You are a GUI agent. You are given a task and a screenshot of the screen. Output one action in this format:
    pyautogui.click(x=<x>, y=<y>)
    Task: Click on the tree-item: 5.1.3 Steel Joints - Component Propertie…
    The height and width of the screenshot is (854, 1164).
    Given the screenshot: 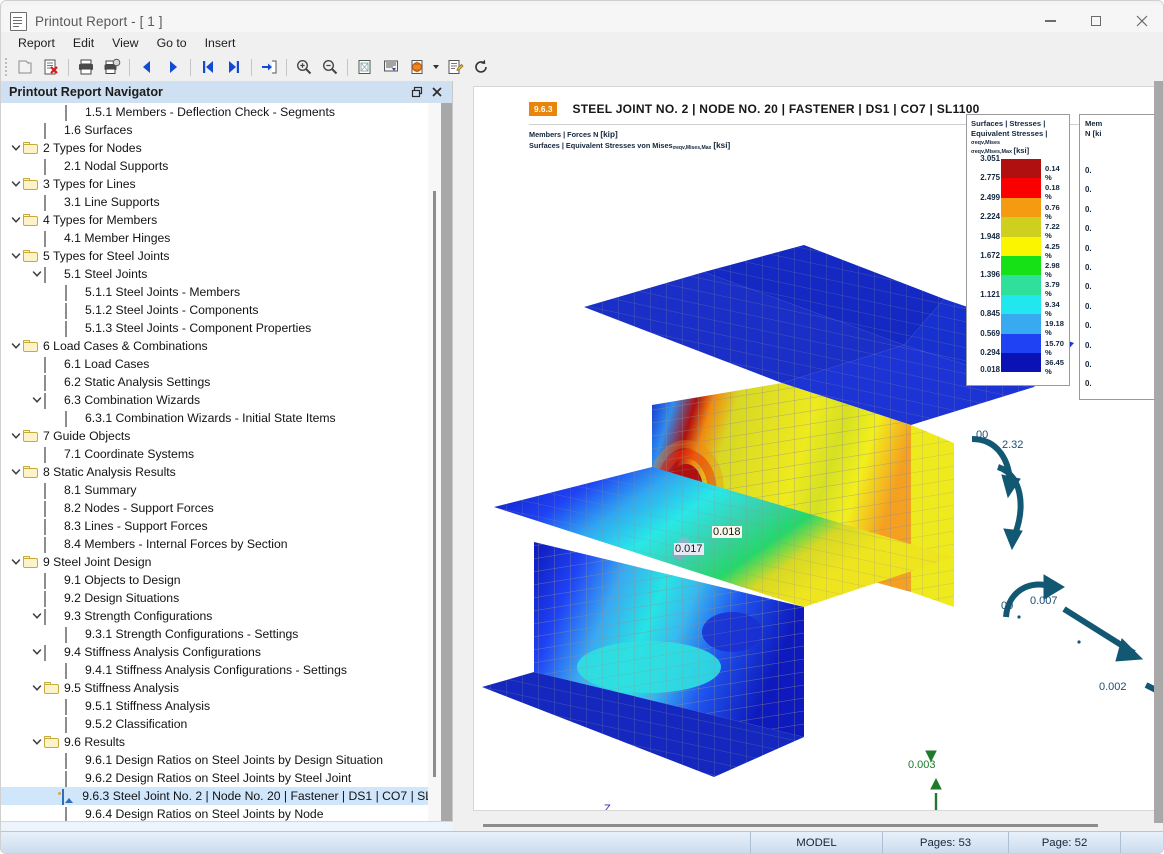 What is the action you would take?
    pyautogui.click(x=226, y=328)
    